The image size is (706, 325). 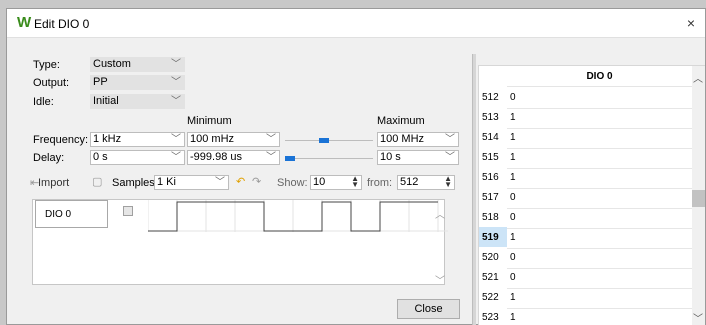 What do you see at coordinates (62, 24) in the screenshot?
I see `window-title: Edit DIO 0` at bounding box center [62, 24].